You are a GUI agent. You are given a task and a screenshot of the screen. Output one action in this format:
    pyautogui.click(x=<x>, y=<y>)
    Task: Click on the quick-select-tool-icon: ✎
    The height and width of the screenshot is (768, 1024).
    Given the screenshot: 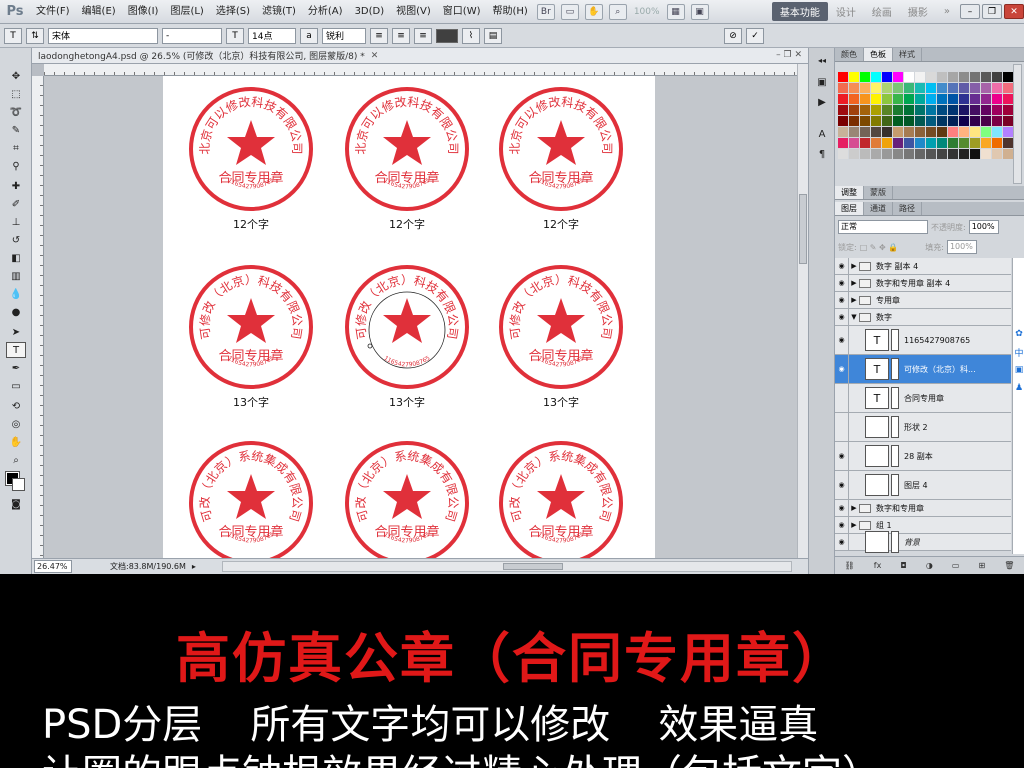 What is the action you would take?
    pyautogui.click(x=16, y=130)
    